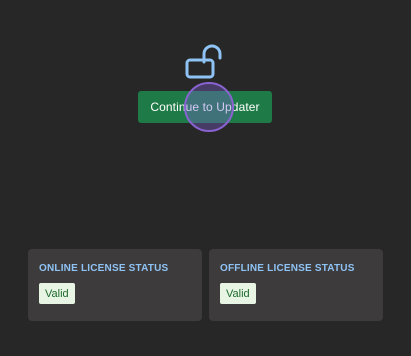 Image resolution: width=411 pixels, height=356 pixels. What do you see at coordinates (115, 285) in the screenshot?
I see `online-license-card: ONLINE LICENSE STATUS Valid` at bounding box center [115, 285].